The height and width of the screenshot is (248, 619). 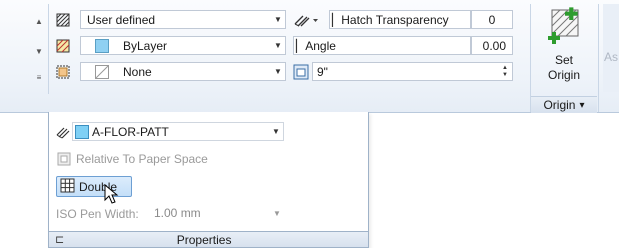 I want to click on none-swatch, so click(x=102, y=71).